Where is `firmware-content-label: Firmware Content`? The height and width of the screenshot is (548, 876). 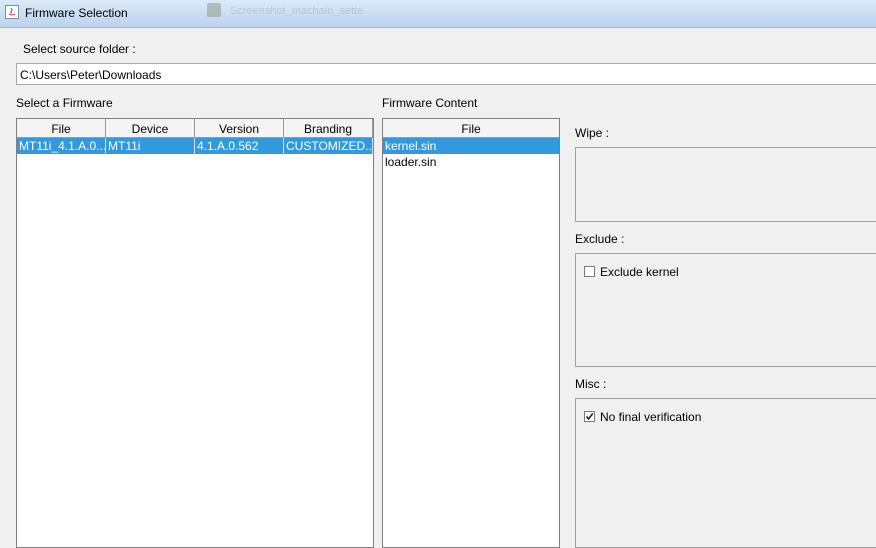 firmware-content-label: Firmware Content is located at coordinates (430, 103).